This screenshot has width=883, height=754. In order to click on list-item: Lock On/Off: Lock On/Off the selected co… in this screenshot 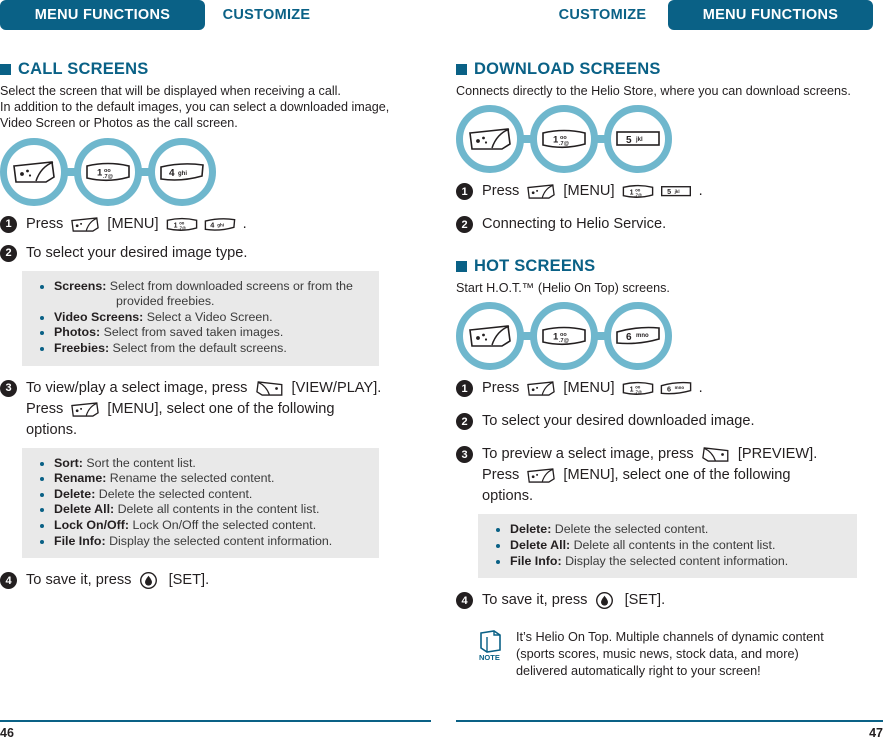, I will do `click(200, 526)`.